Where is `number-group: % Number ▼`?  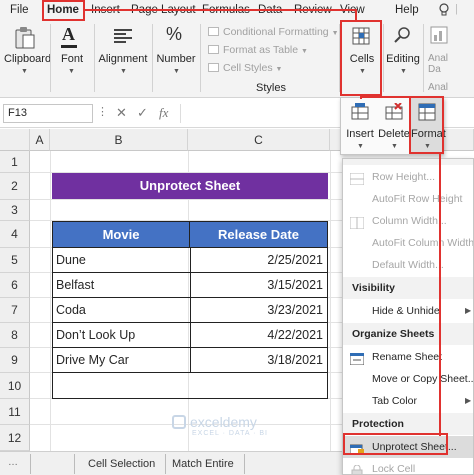 number-group: % Number ▼ is located at coordinates (176, 59).